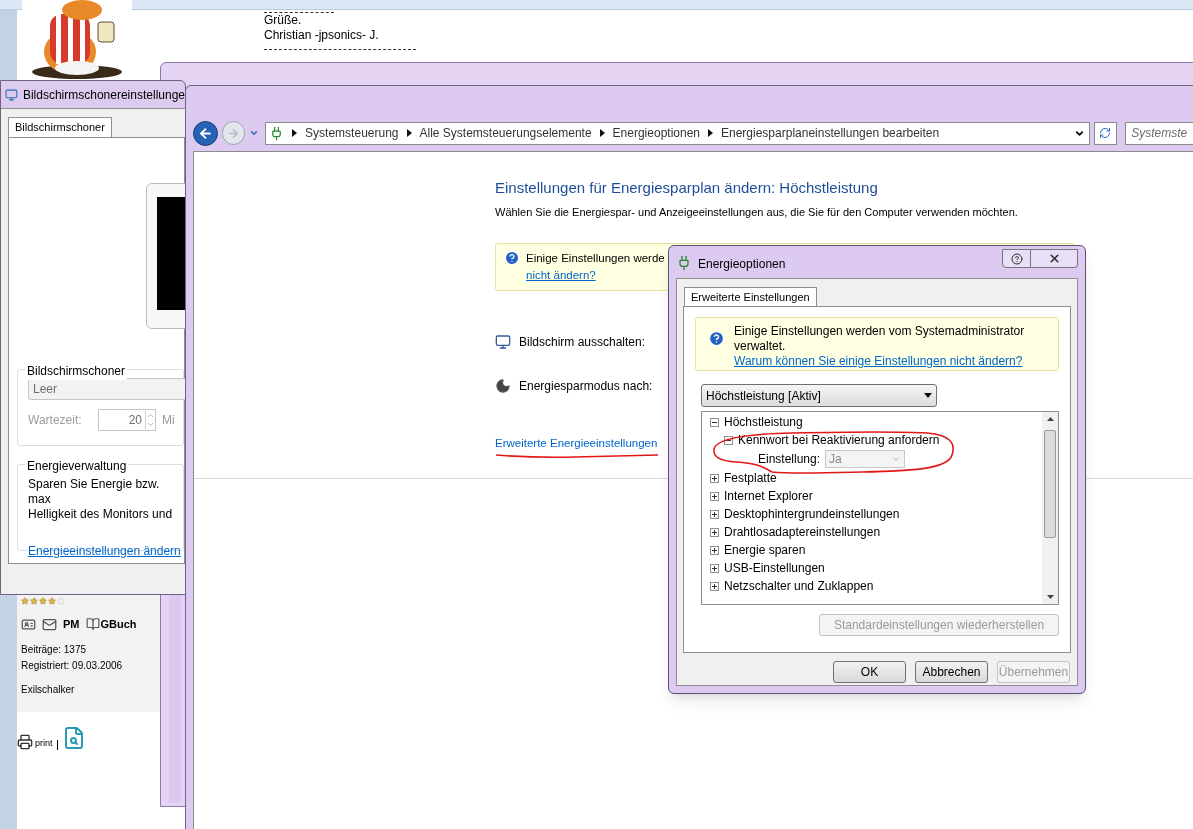 The width and height of the screenshot is (1193, 829). What do you see at coordinates (576, 444) in the screenshot?
I see `advanced-settings-link: Erweiterte Energieeinstellungen` at bounding box center [576, 444].